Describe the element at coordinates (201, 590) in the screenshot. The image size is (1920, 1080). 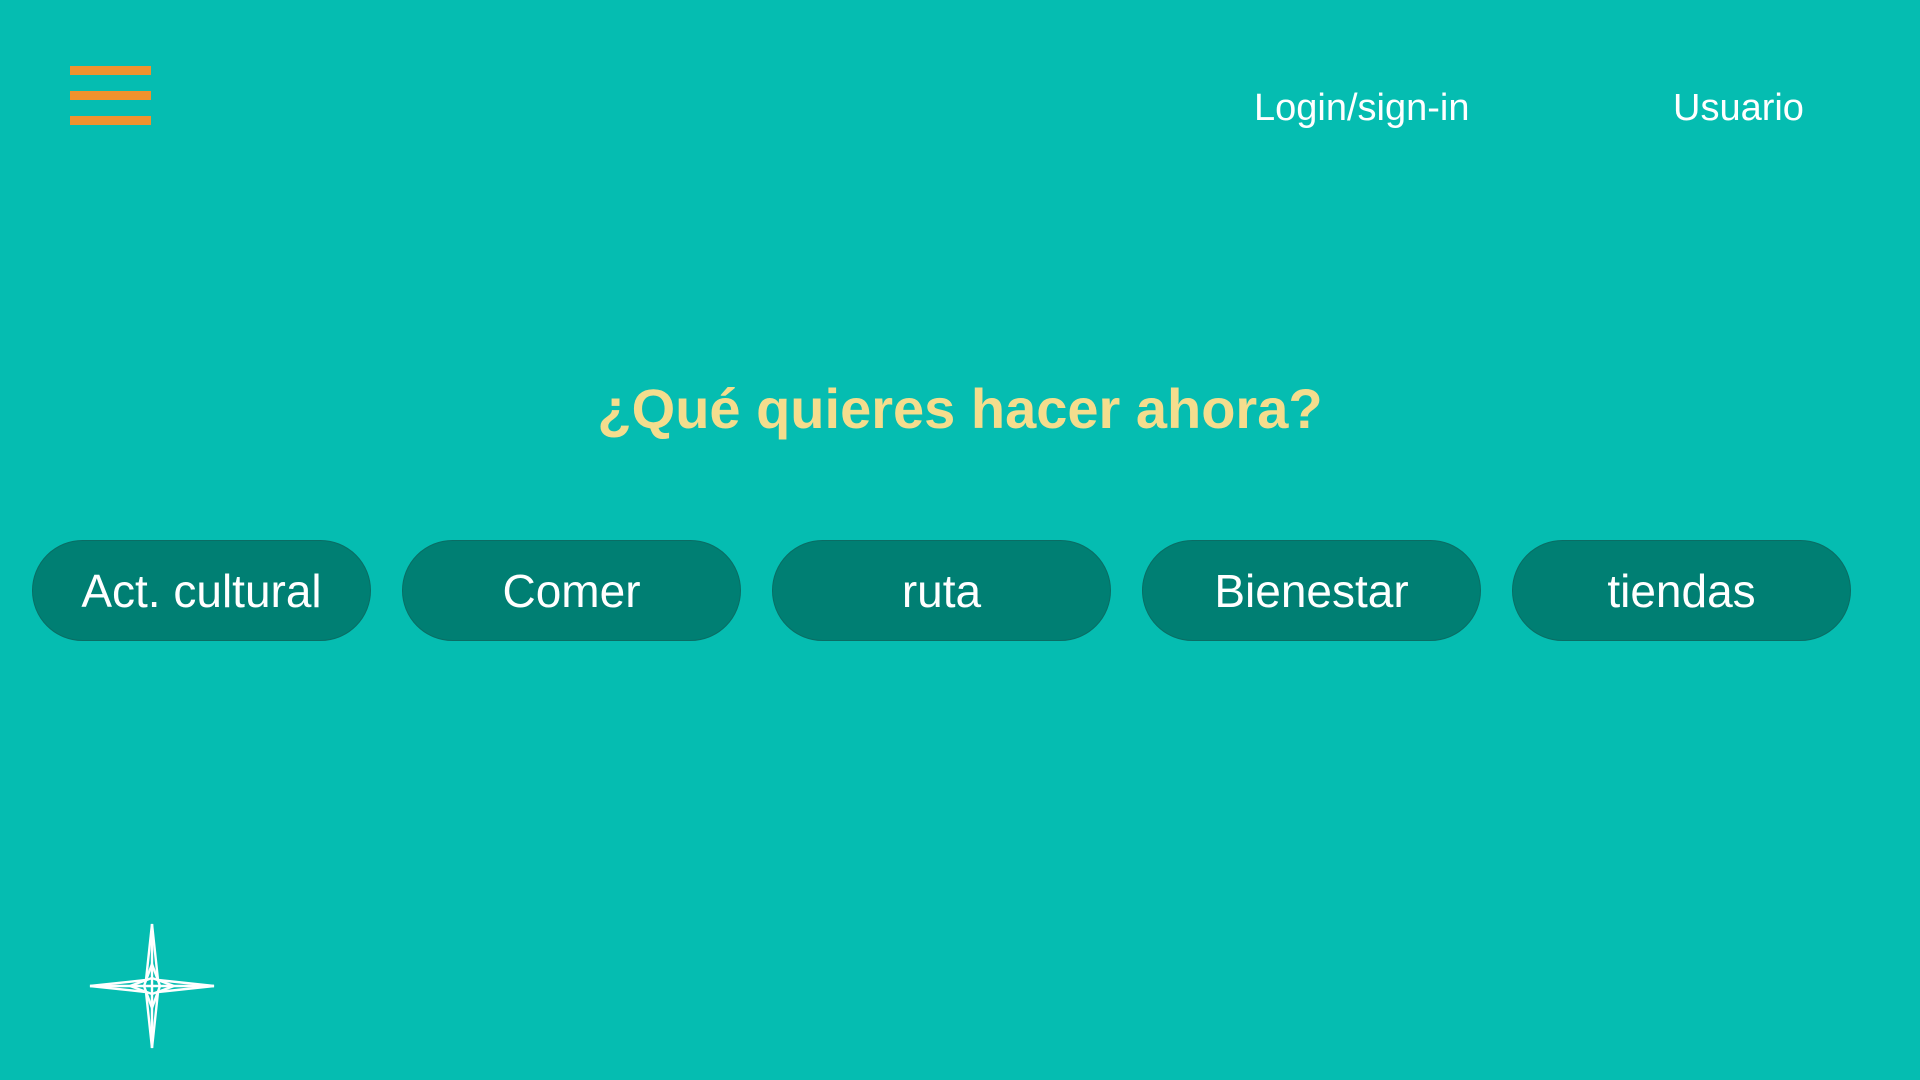
I see `option-button-act-cultural: Act. cultural` at that location.